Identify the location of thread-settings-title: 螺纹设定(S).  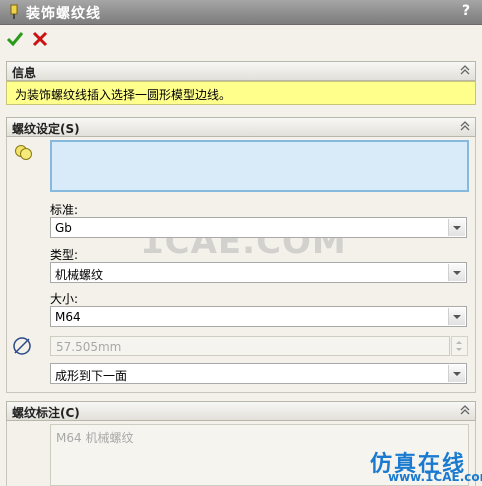
(46, 129).